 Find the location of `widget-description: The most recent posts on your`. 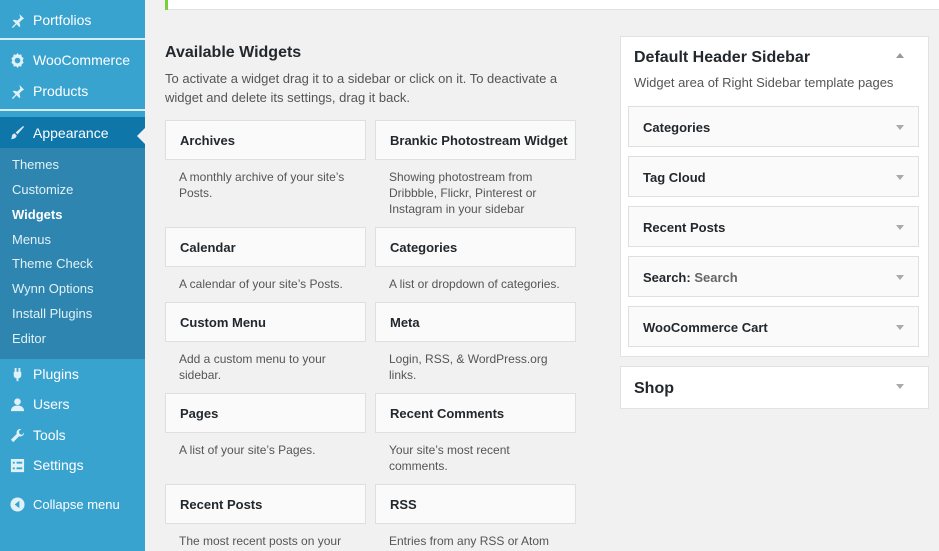

widget-description: The most recent posts on your is located at coordinates (260, 541).